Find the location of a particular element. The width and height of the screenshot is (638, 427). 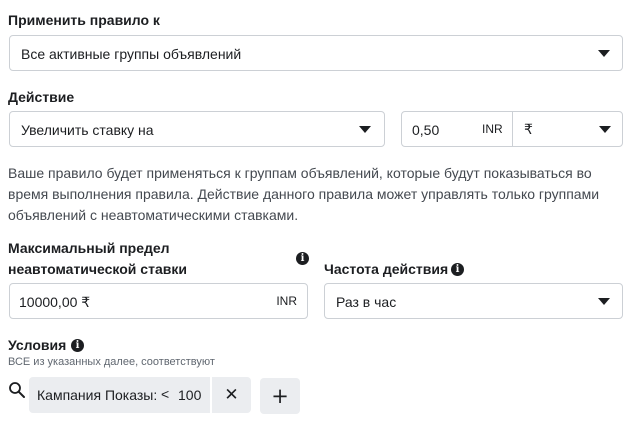

max-bid-label-line1: Максимальный предел is located at coordinates (89, 248).